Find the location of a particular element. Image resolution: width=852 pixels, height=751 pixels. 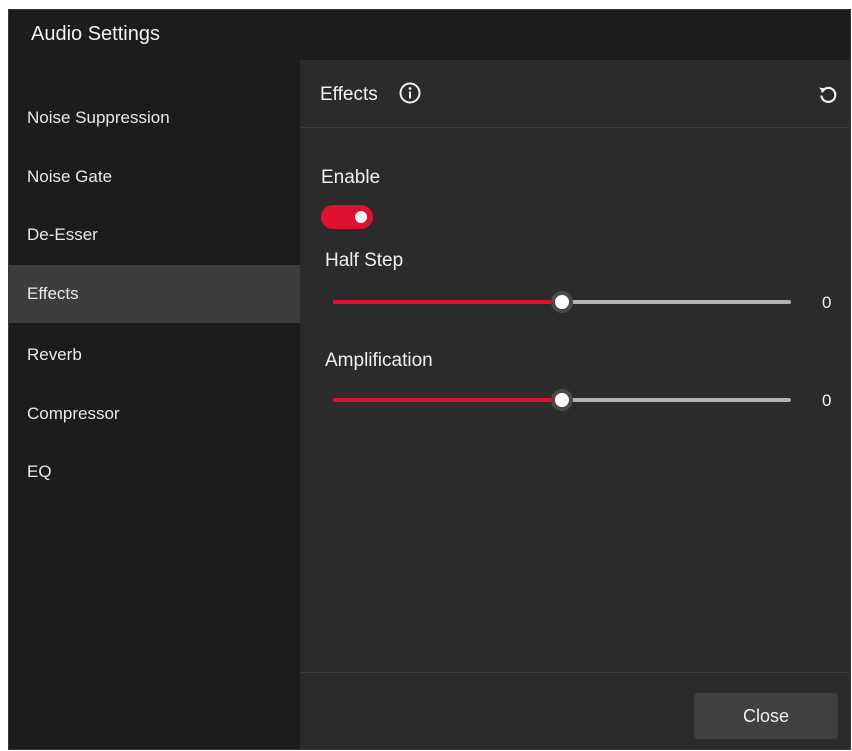

amplification-value: 0 is located at coordinates (827, 400).